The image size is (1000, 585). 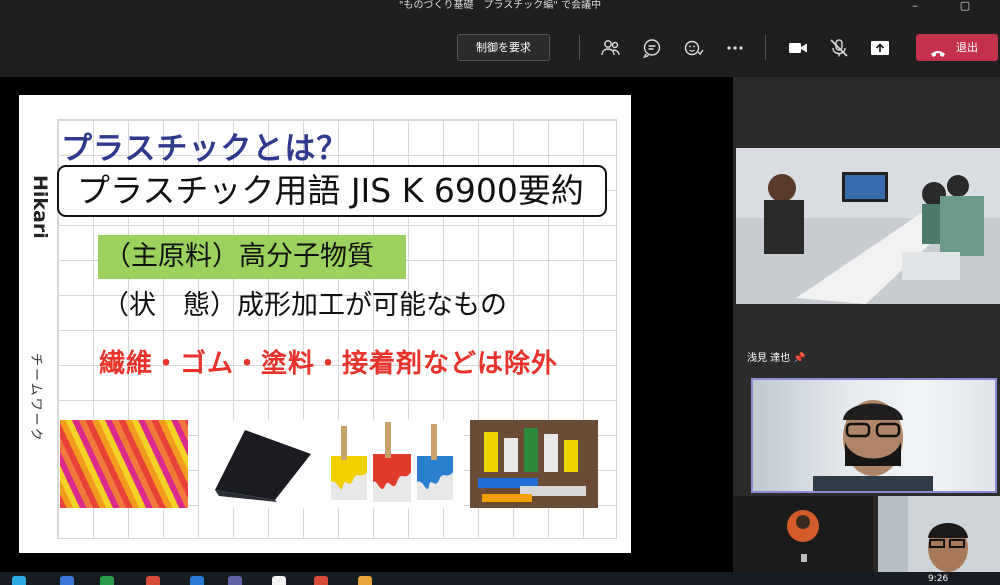 I want to click on title-bar: "ものづくり基礎 プラスチック編" で会議中 – ▢, so click(x=500, y=6).